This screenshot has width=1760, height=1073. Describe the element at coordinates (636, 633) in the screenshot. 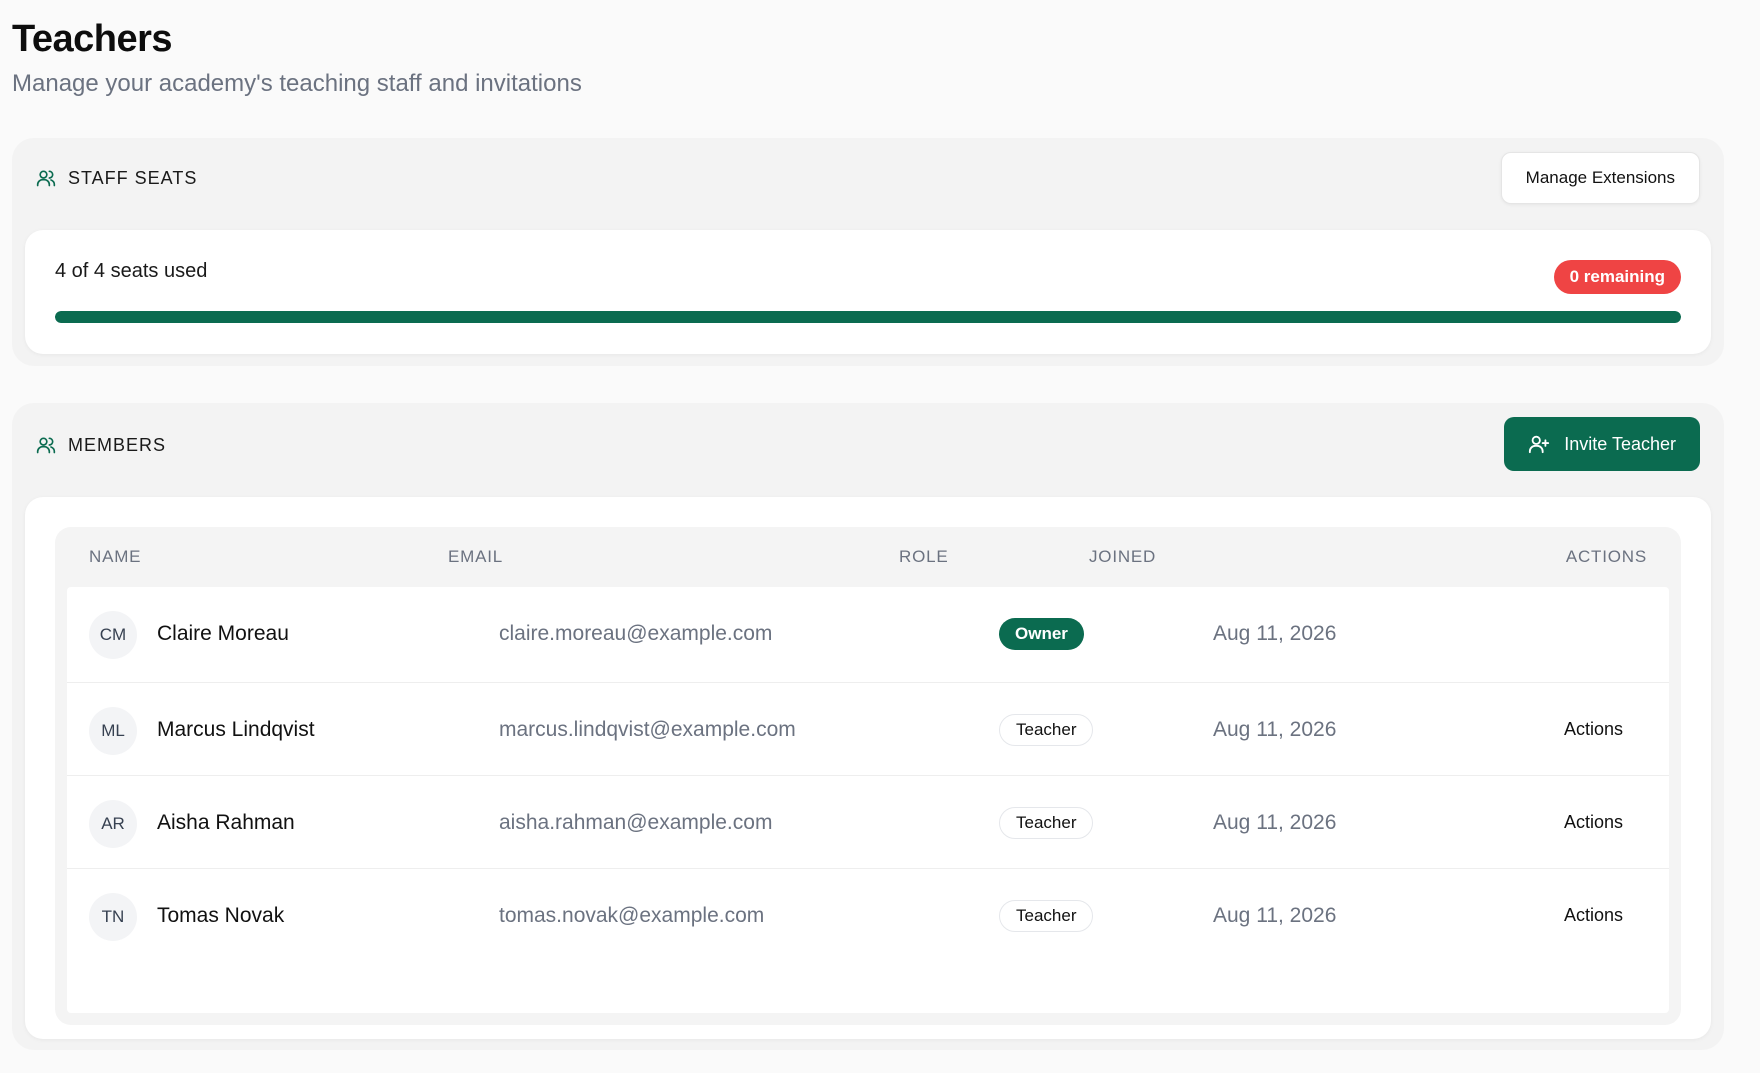

I see `member-email: claire.moreau@example.com` at that location.